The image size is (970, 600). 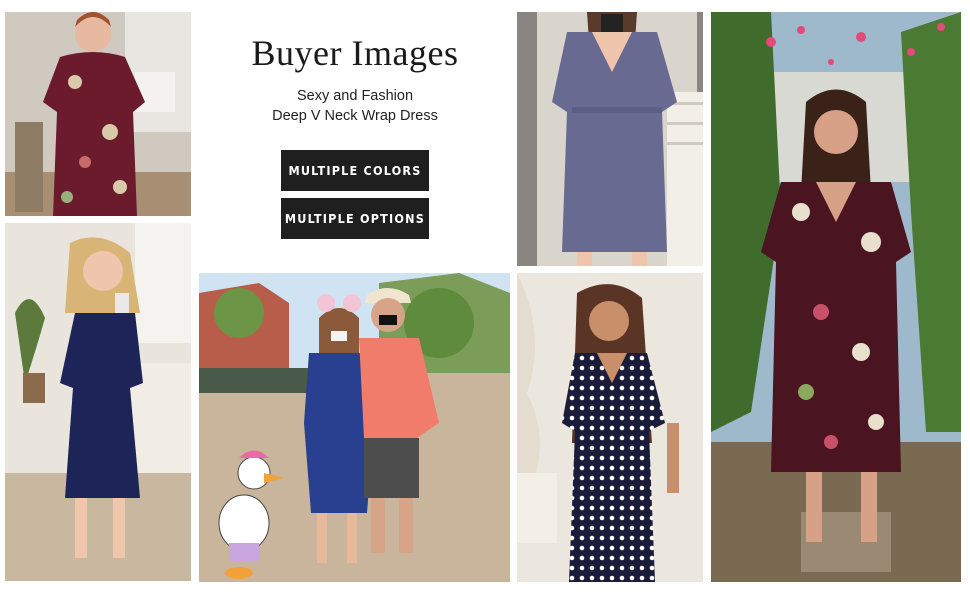 What do you see at coordinates (355, 106) in the screenshot?
I see `subtitle: Sexy and Fashion Deep V Neck Wrap Dress` at bounding box center [355, 106].